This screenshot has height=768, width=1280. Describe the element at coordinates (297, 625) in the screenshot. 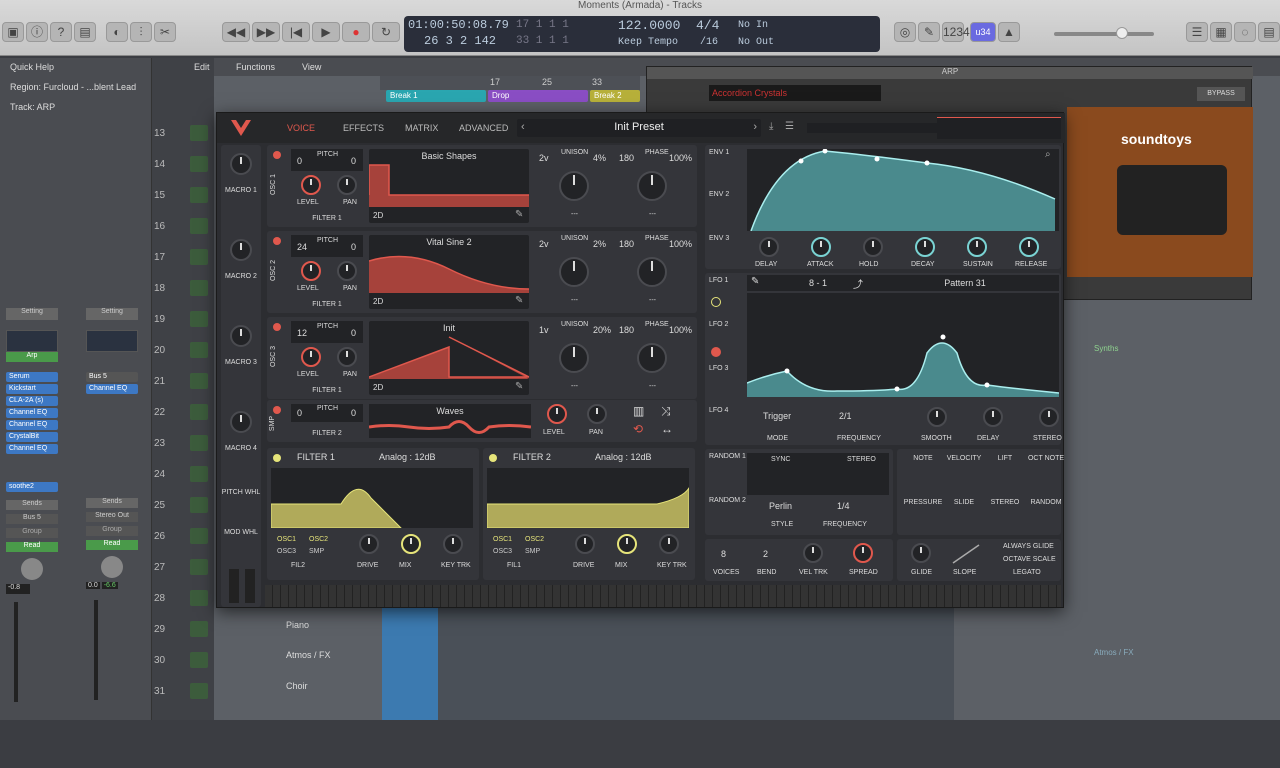

I see `track-name-piano: Piano` at that location.